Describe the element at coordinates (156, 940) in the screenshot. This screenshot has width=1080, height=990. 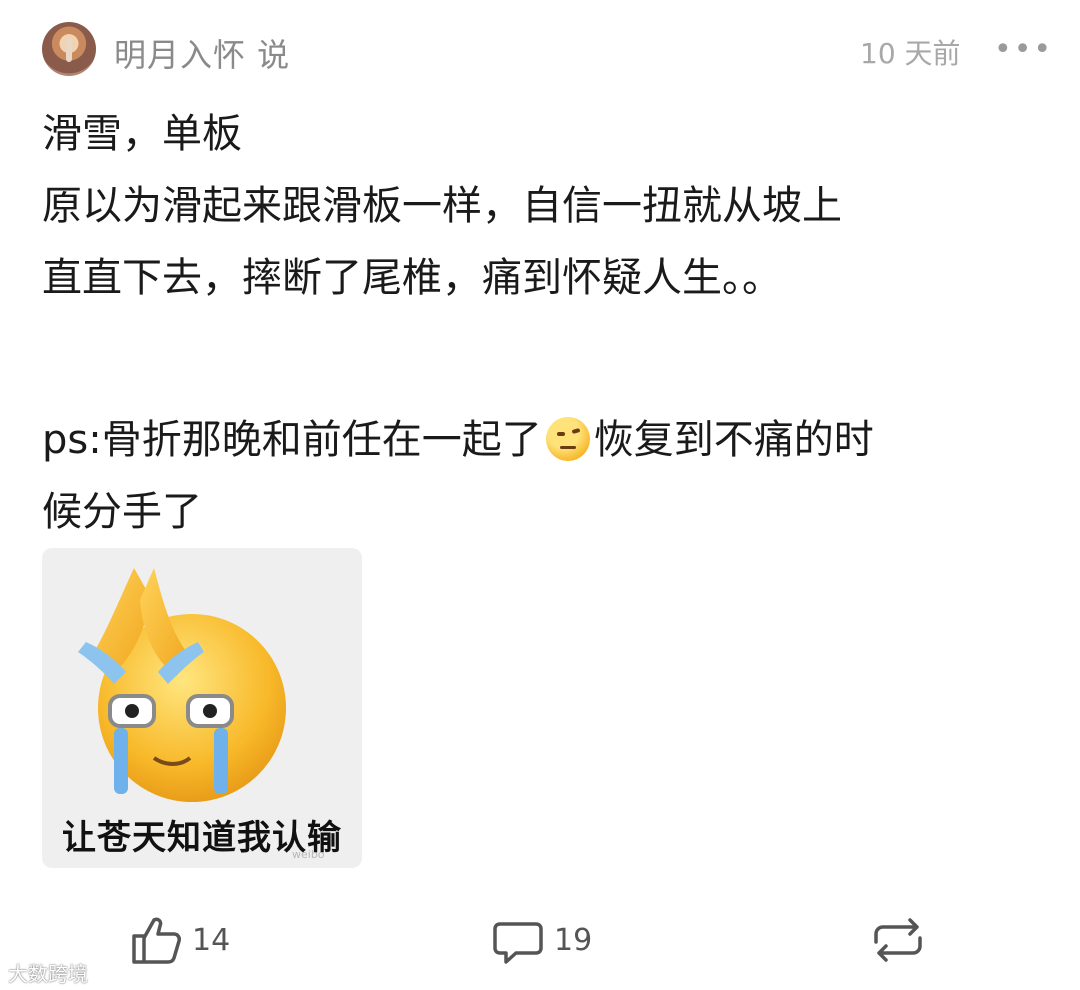
I see `thumbs-up-icon` at that location.